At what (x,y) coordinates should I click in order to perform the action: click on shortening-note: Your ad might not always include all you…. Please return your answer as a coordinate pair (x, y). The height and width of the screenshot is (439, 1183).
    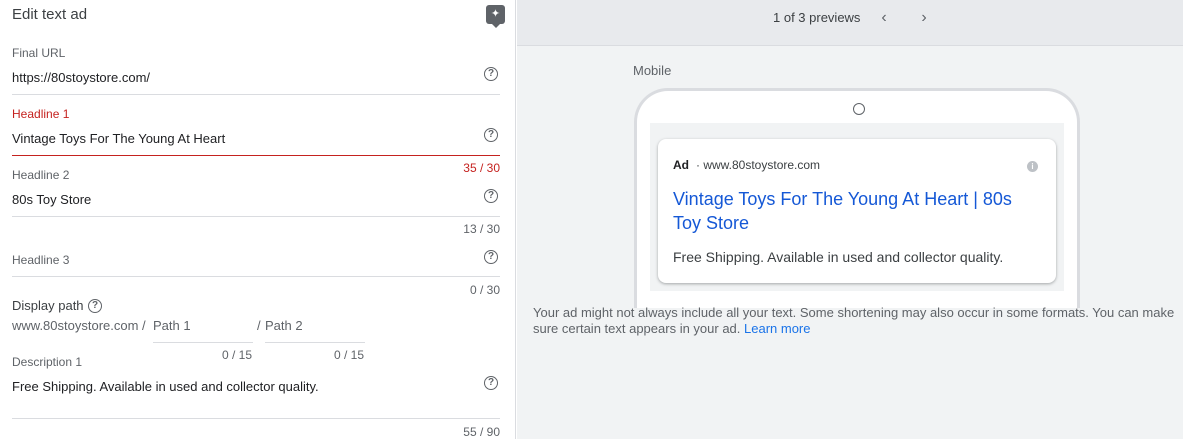
    Looking at the image, I should click on (857, 321).